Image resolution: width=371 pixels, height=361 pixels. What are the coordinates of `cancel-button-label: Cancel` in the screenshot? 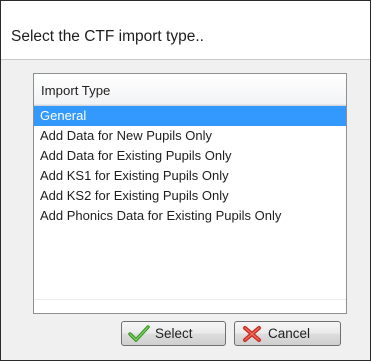 It's located at (289, 333).